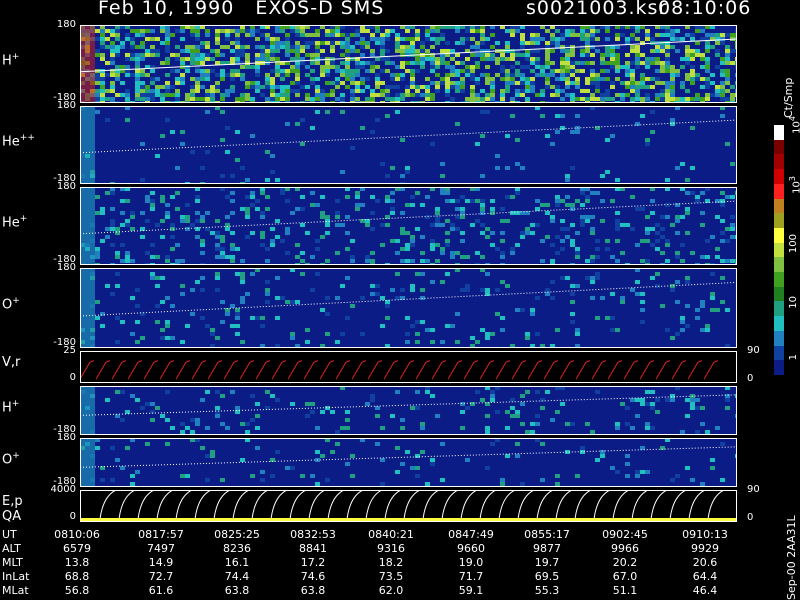 This screenshot has width=800, height=600. I want to click on y-tick-top: 25, so click(69, 350).